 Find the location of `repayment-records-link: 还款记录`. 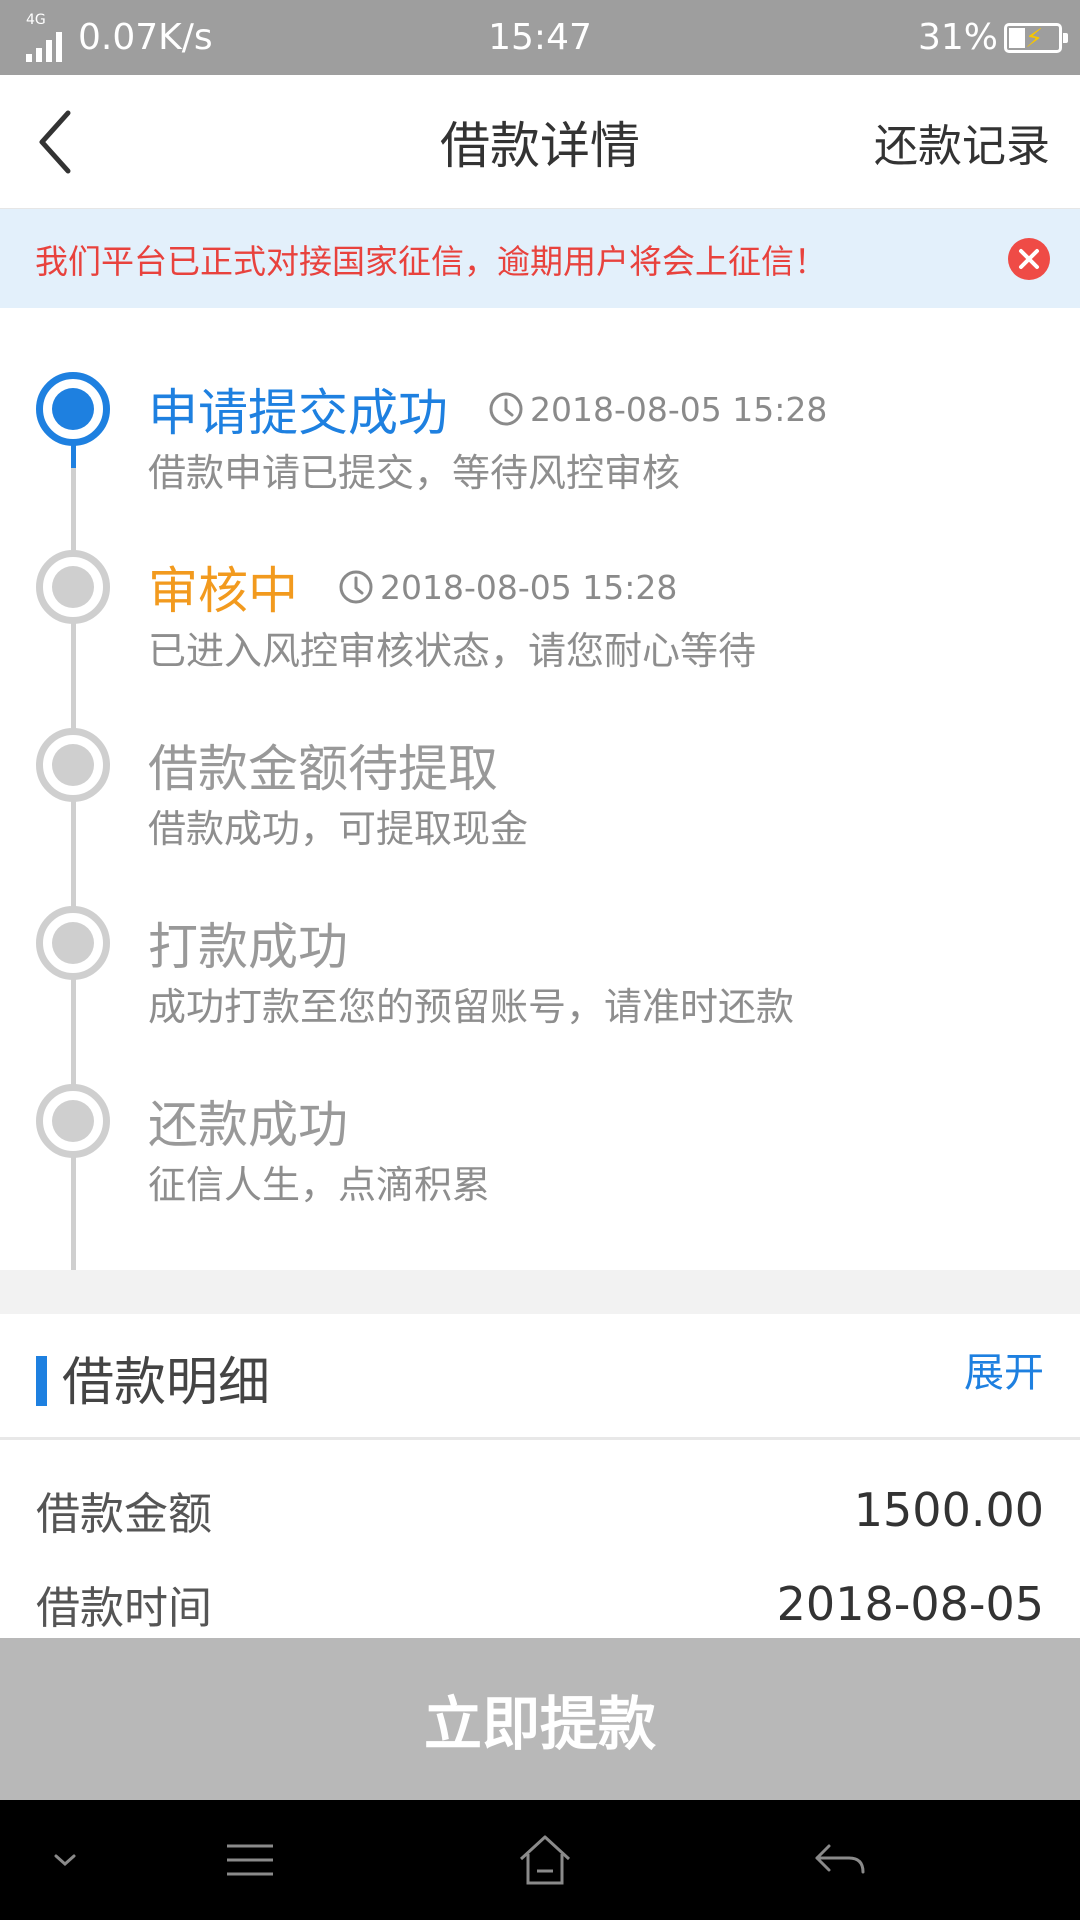

repayment-records-link: 还款记录 is located at coordinates (962, 142).